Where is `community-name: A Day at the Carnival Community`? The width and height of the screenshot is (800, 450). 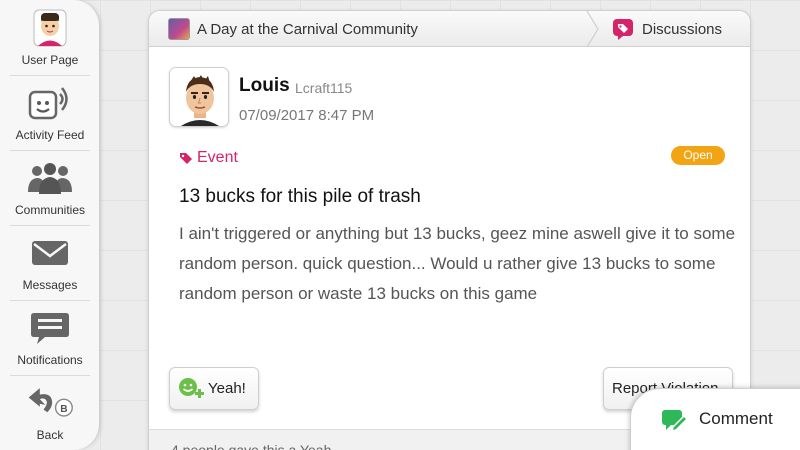 community-name: A Day at the Carnival Community is located at coordinates (307, 29).